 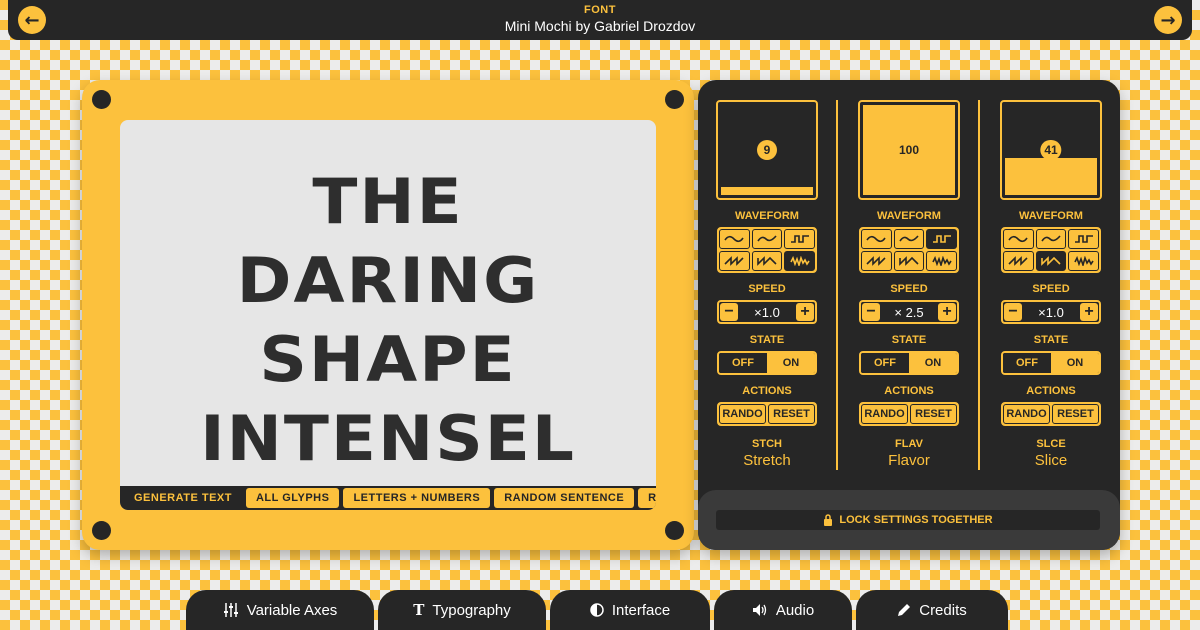 I want to click on meter-value: 100, so click(x=909, y=150).